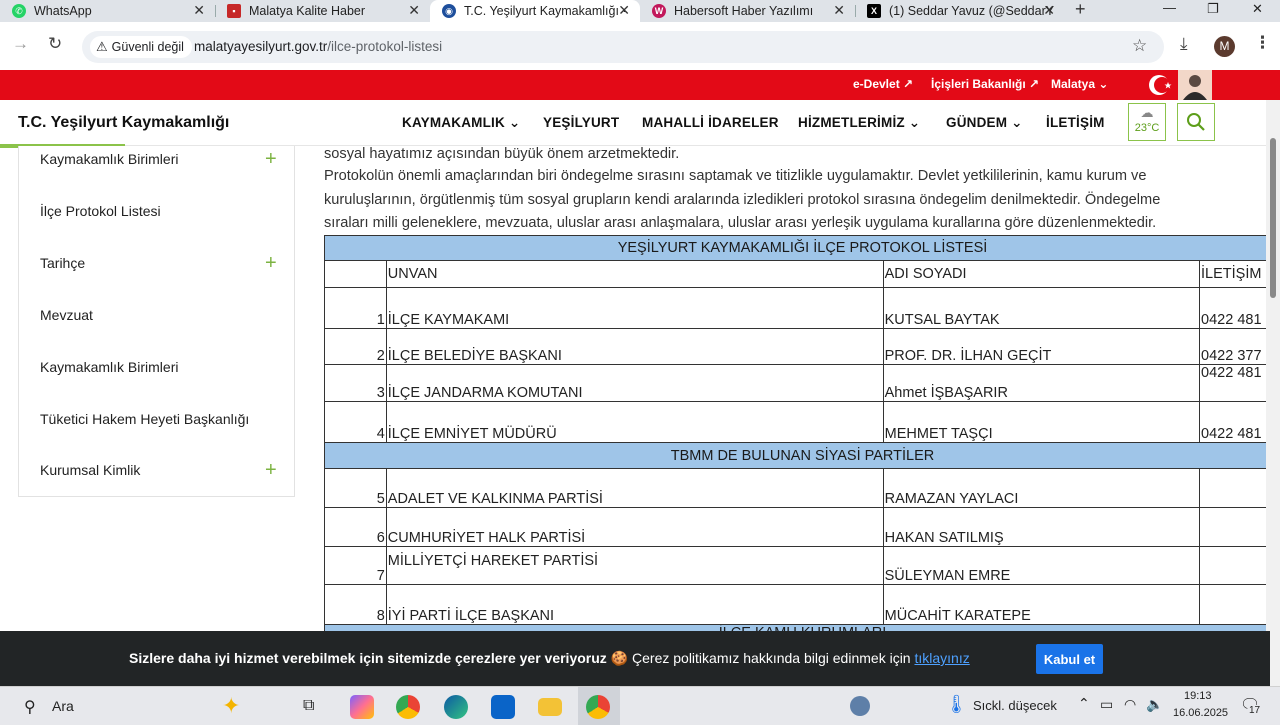  Describe the element at coordinates (107, 11) in the screenshot. I see `tab-whatsapp: ✆ WhatsApp ✕` at that location.